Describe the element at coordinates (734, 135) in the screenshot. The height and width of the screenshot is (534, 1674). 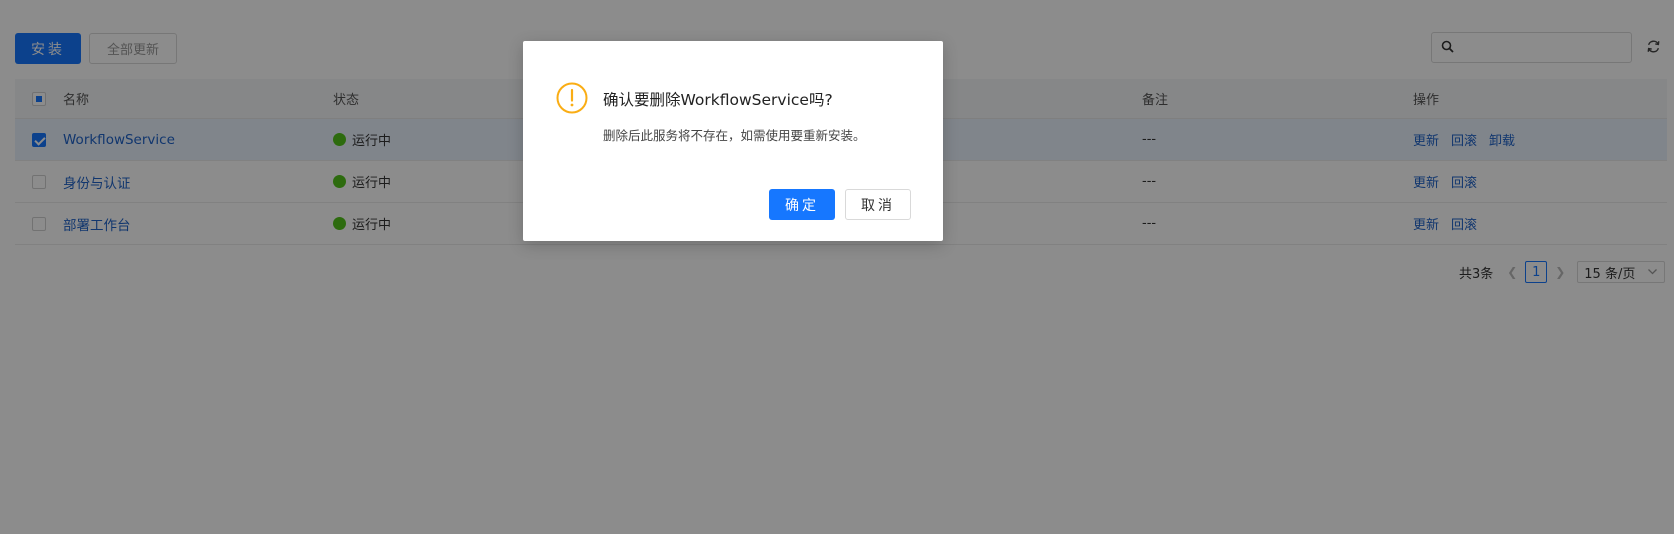
I see `dialog-content: 删除后此服务将不存在，如需使用要重新安装。` at that location.